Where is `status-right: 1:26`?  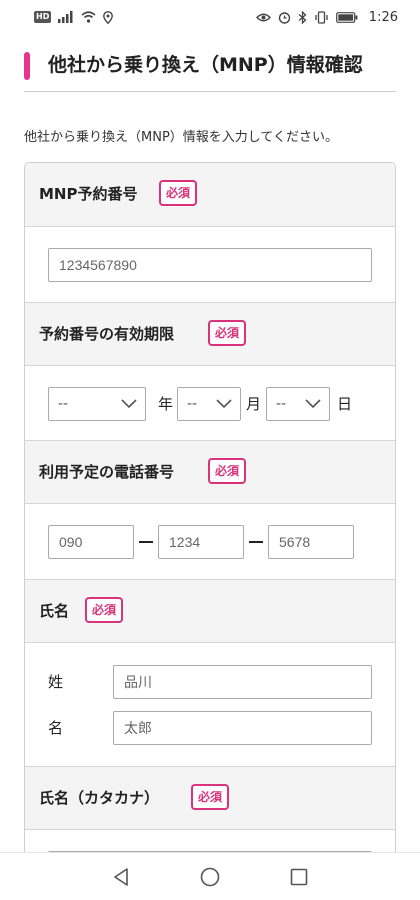
status-right: 1:26 is located at coordinates (326, 17).